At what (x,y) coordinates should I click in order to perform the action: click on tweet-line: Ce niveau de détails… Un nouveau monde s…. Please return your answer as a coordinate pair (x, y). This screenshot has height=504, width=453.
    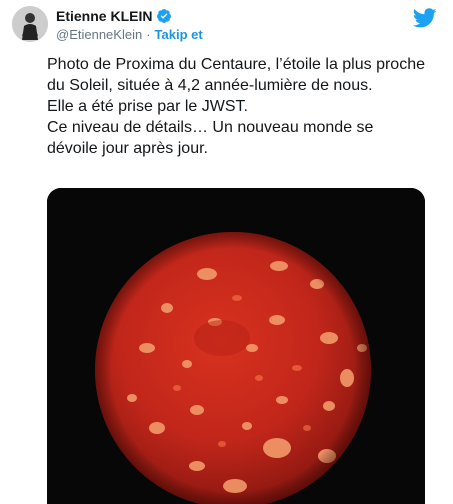
    Looking at the image, I should click on (212, 138).